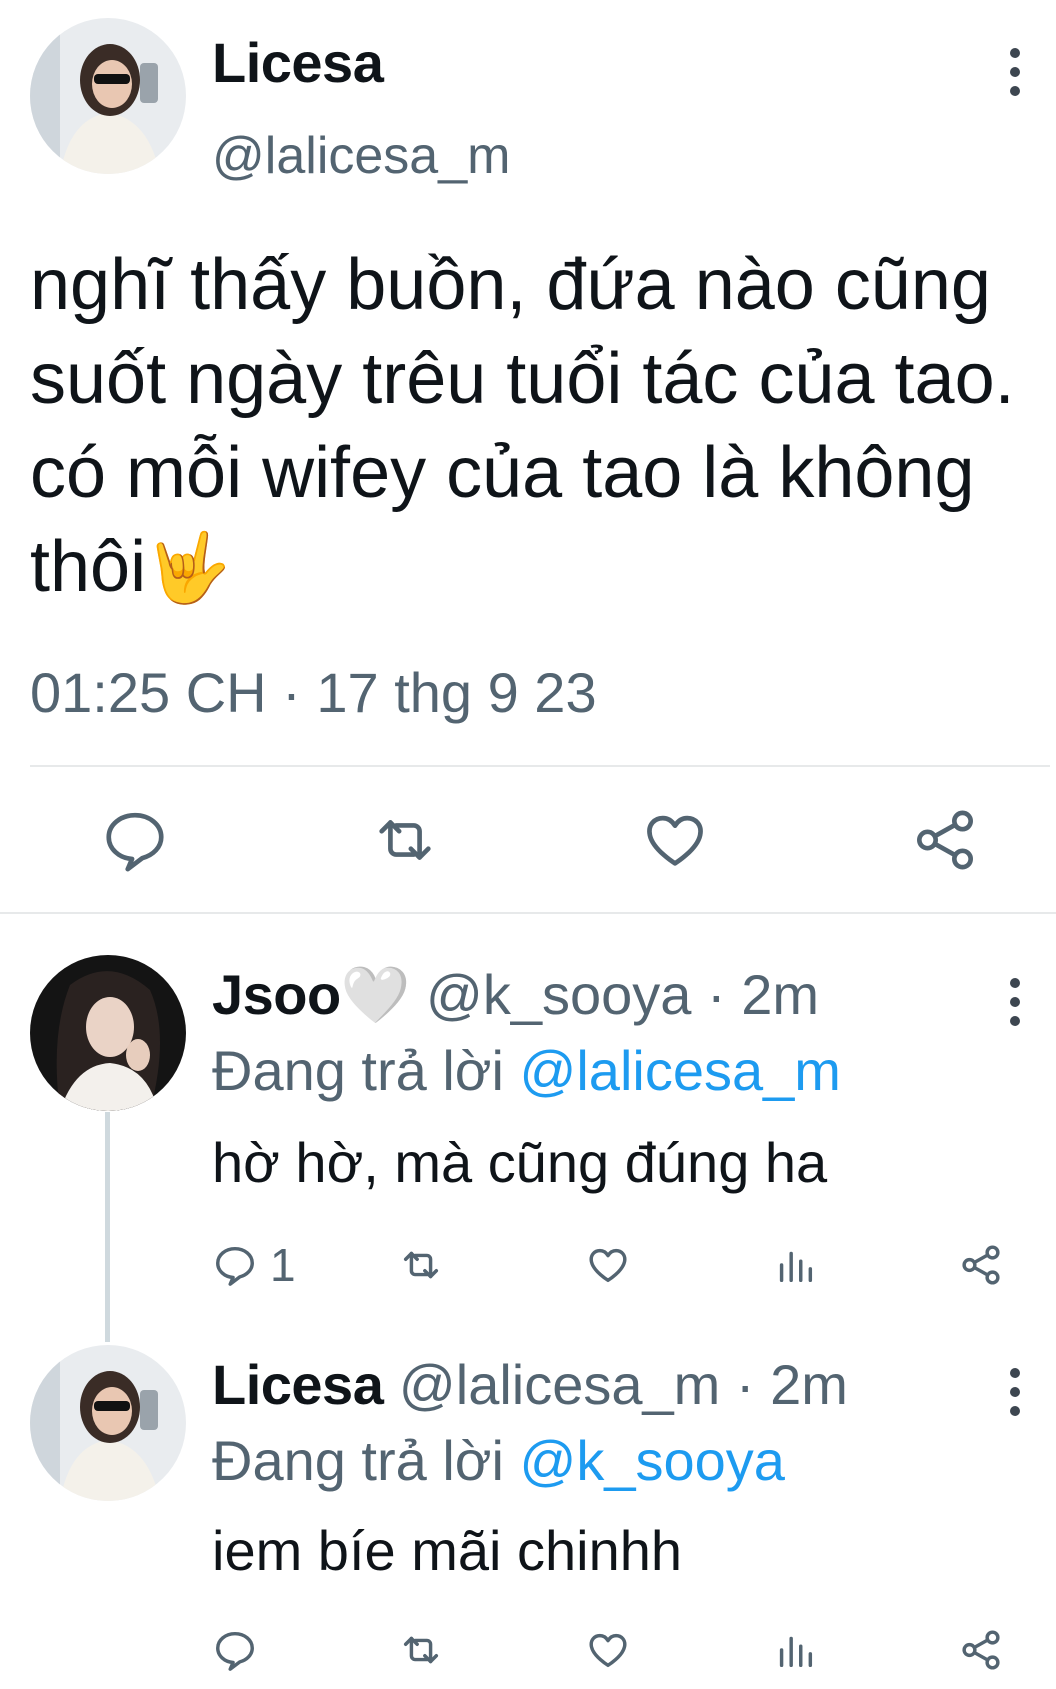 This screenshot has height=1689, width=1056. Describe the element at coordinates (313, 692) in the screenshot. I see `tweet-timestamp: 01:25 CH · 17 thg 9 23` at that location.